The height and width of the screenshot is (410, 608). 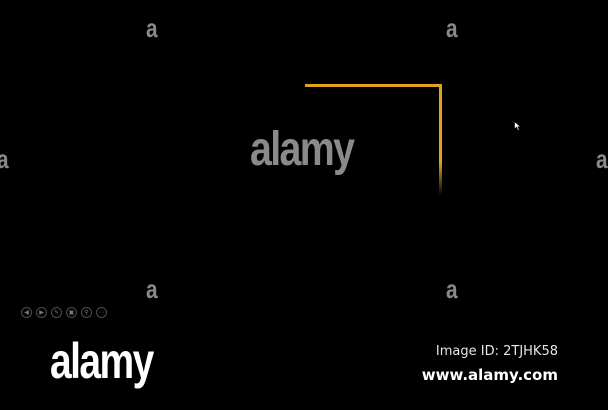 I want to click on footer-logo: alamy, so click(x=102, y=361).